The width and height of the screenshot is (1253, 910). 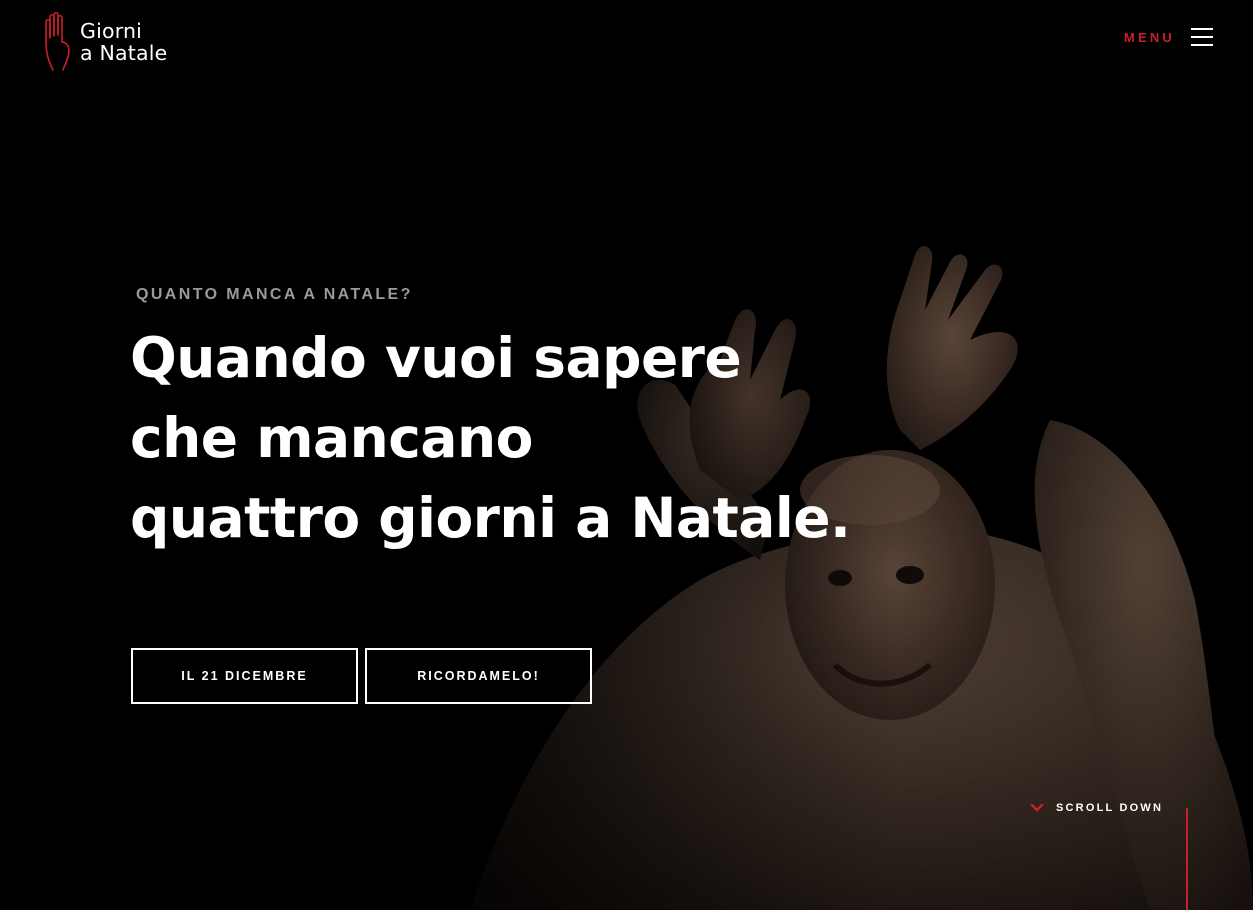 I want to click on headline-line-2: che mancano, so click(x=331, y=438).